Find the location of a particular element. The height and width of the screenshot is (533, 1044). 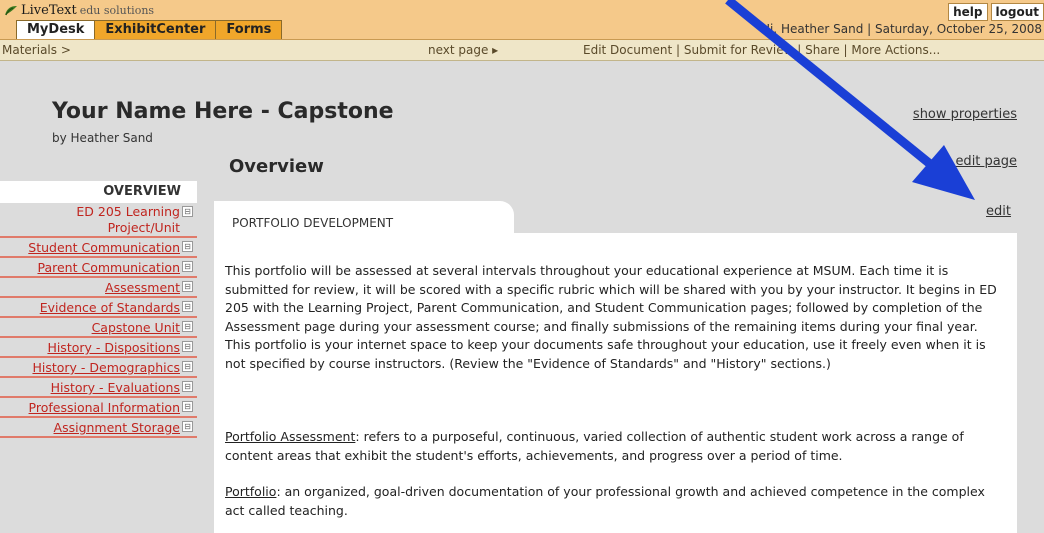

definition-term: Portfolio Assessment is located at coordinates (290, 436).